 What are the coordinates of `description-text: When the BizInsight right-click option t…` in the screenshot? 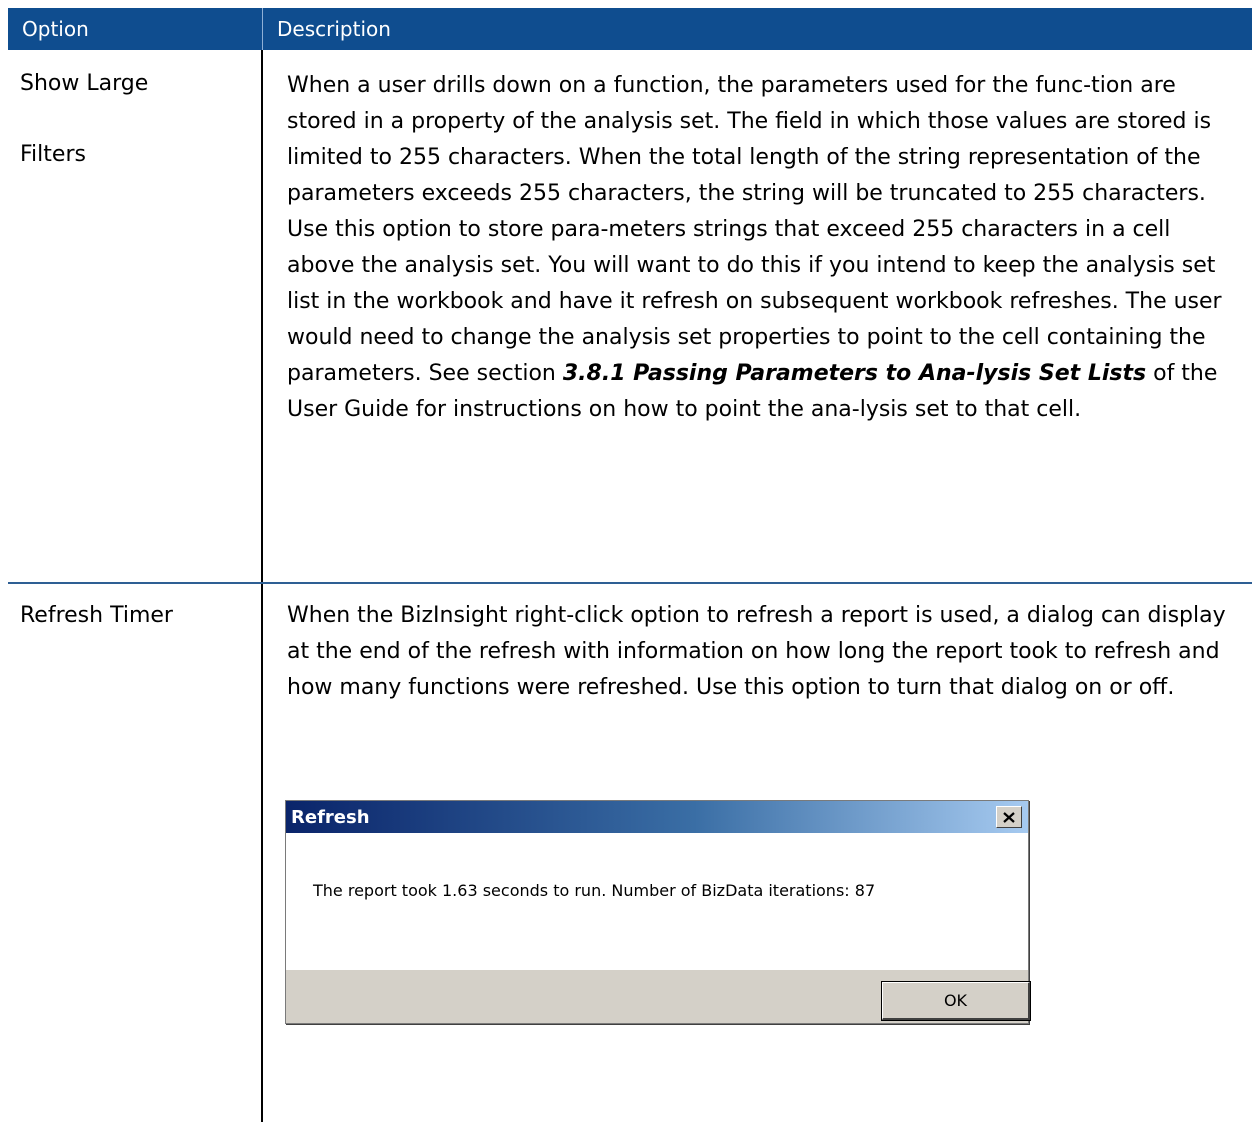 It's located at (756, 651).